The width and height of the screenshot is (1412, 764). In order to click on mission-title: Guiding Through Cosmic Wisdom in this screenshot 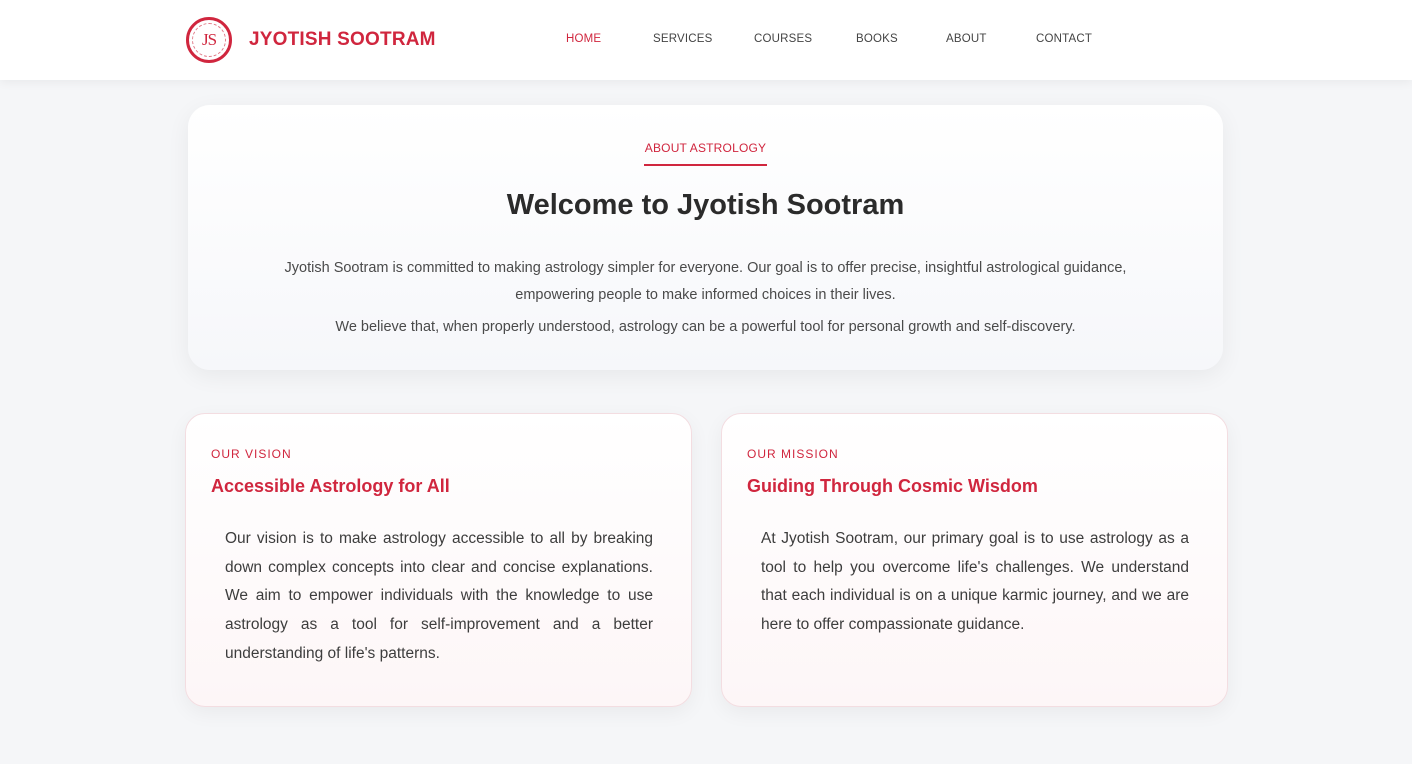, I will do `click(892, 486)`.